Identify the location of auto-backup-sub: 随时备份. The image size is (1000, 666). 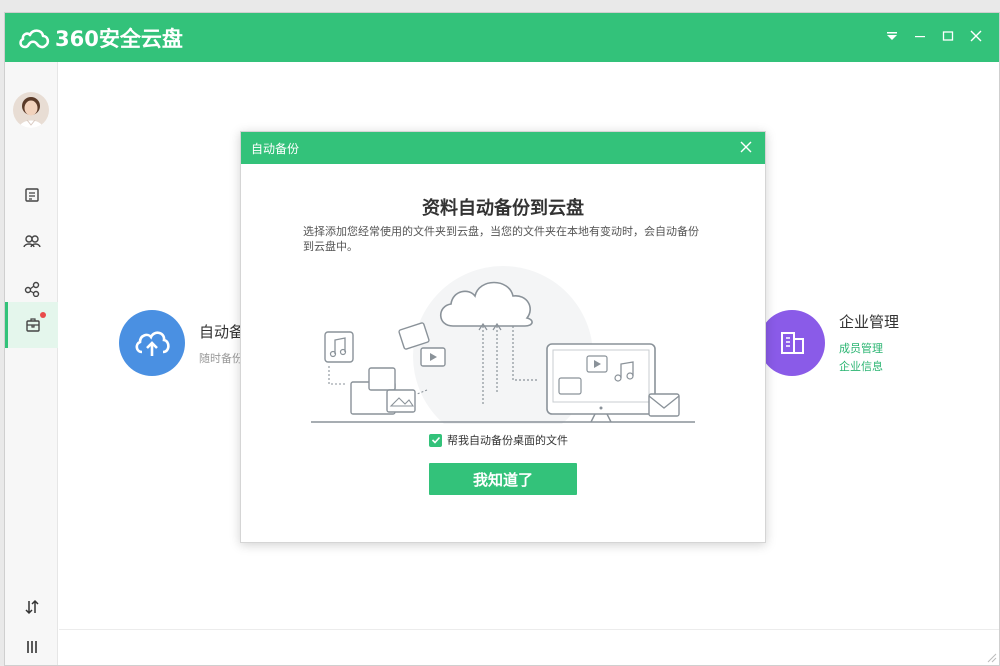
(221, 358).